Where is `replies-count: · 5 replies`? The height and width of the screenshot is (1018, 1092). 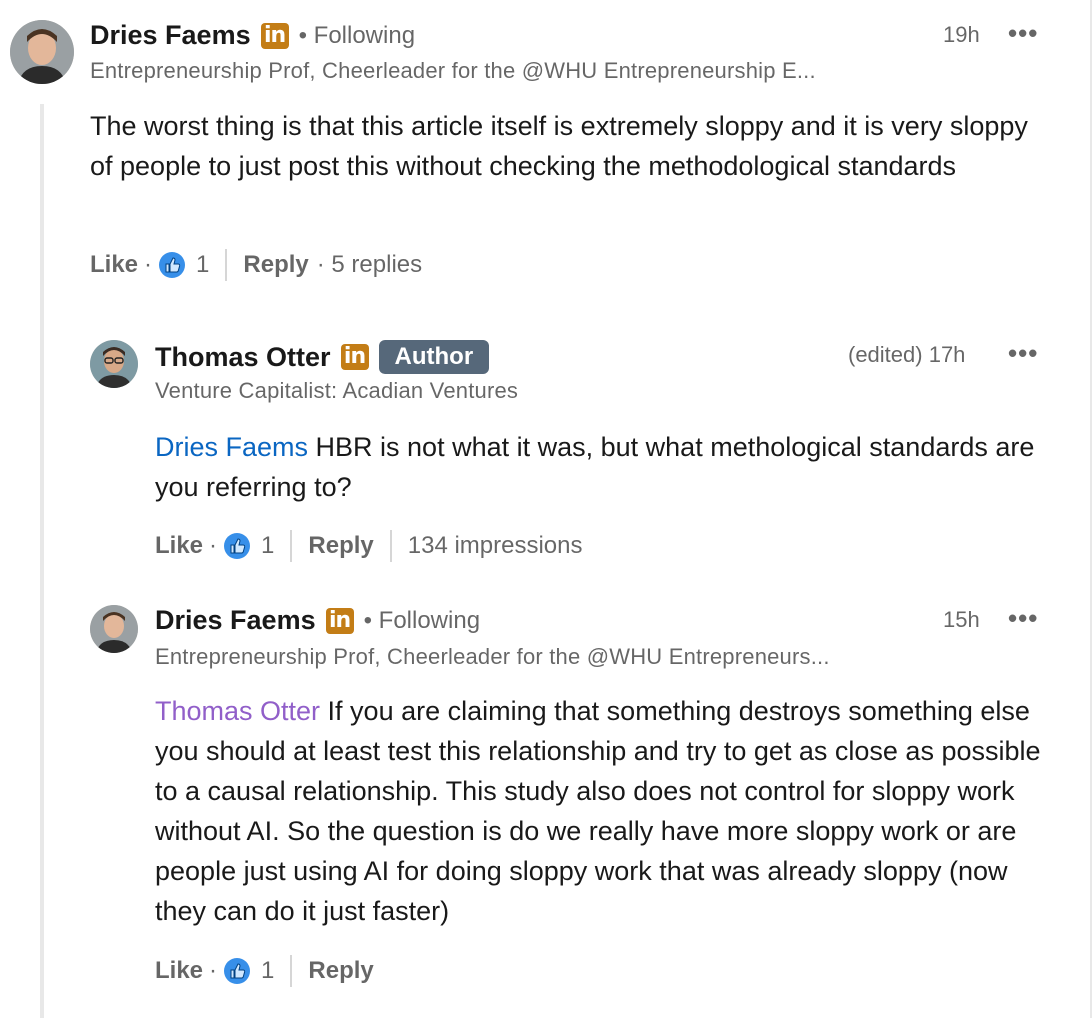
replies-count: · 5 replies is located at coordinates (369, 265).